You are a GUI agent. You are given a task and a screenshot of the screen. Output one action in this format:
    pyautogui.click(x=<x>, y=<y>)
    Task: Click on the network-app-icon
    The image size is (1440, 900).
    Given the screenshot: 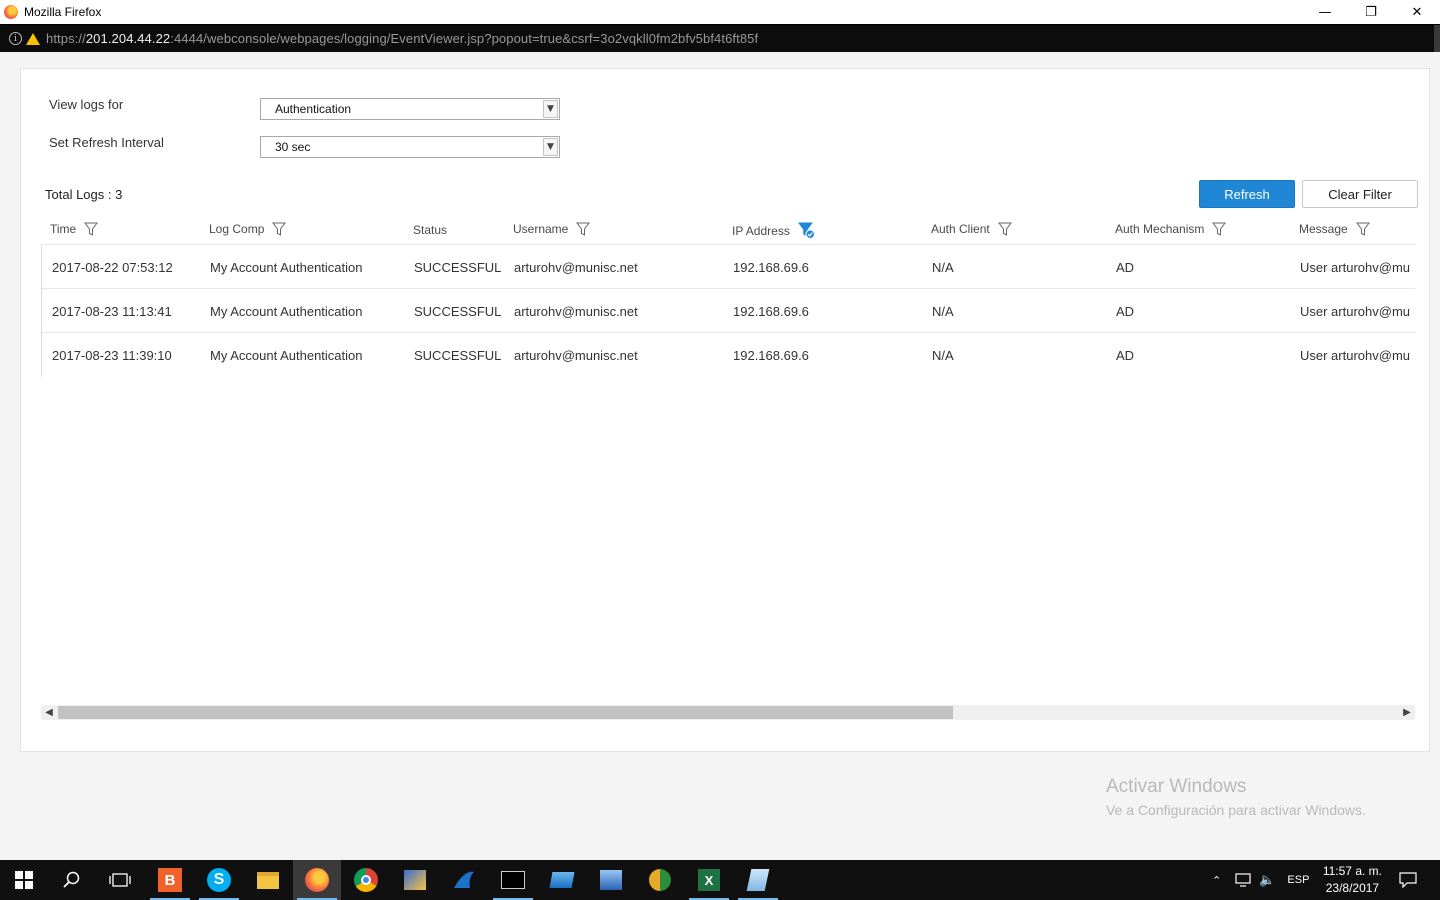 What is the action you would take?
    pyautogui.click(x=415, y=880)
    